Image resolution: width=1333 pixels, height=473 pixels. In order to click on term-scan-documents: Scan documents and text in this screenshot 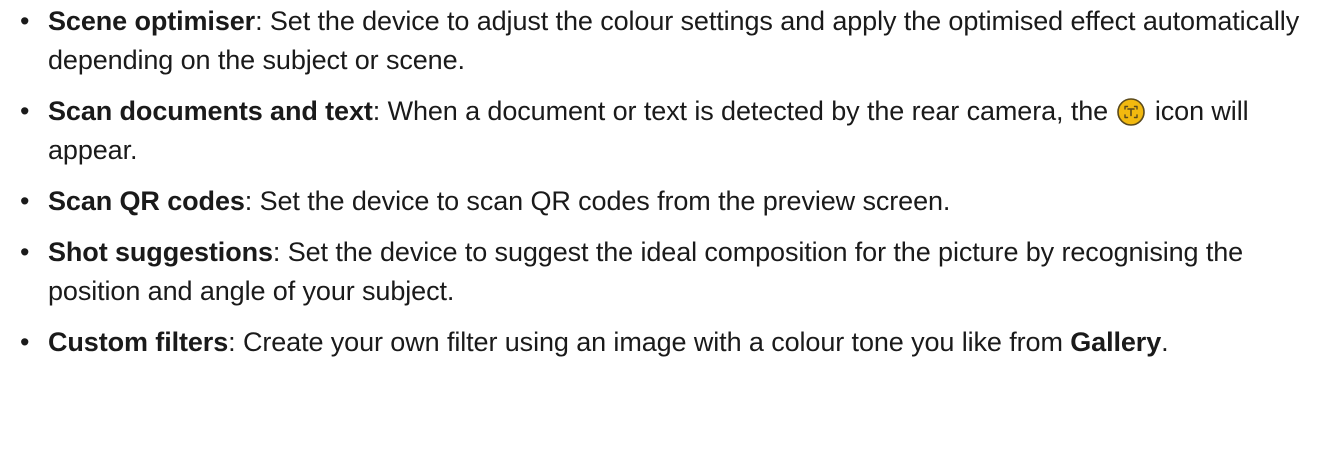, I will do `click(210, 111)`.